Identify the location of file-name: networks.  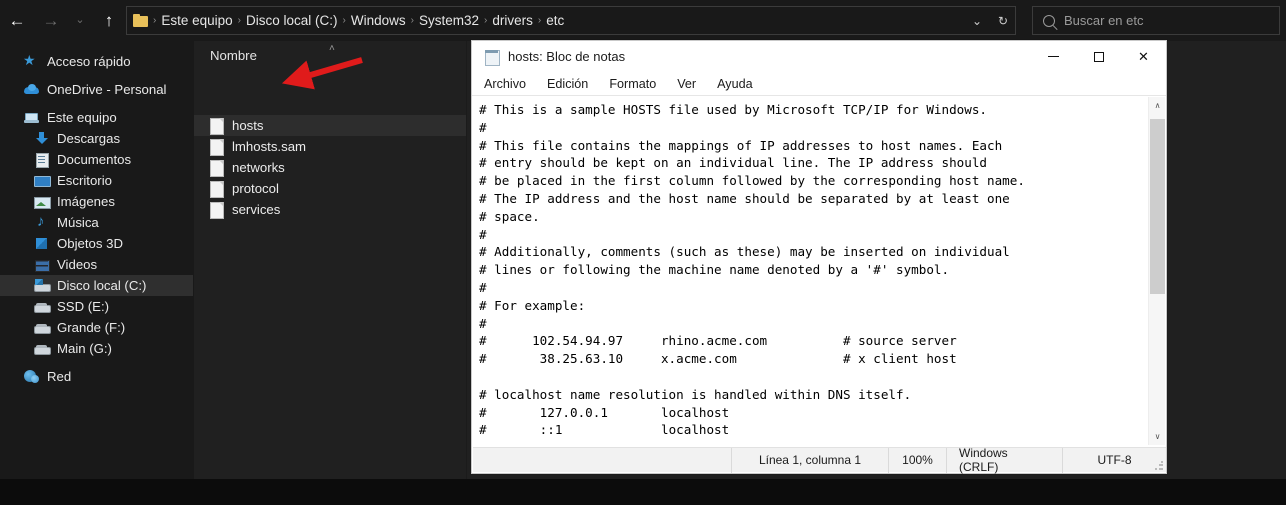
(258, 167).